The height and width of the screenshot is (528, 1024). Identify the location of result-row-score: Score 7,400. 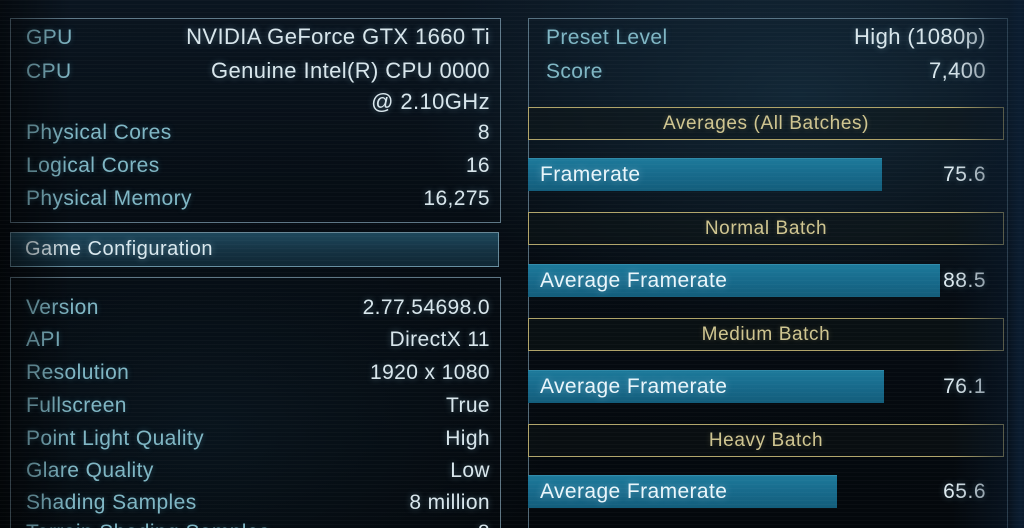
(766, 71).